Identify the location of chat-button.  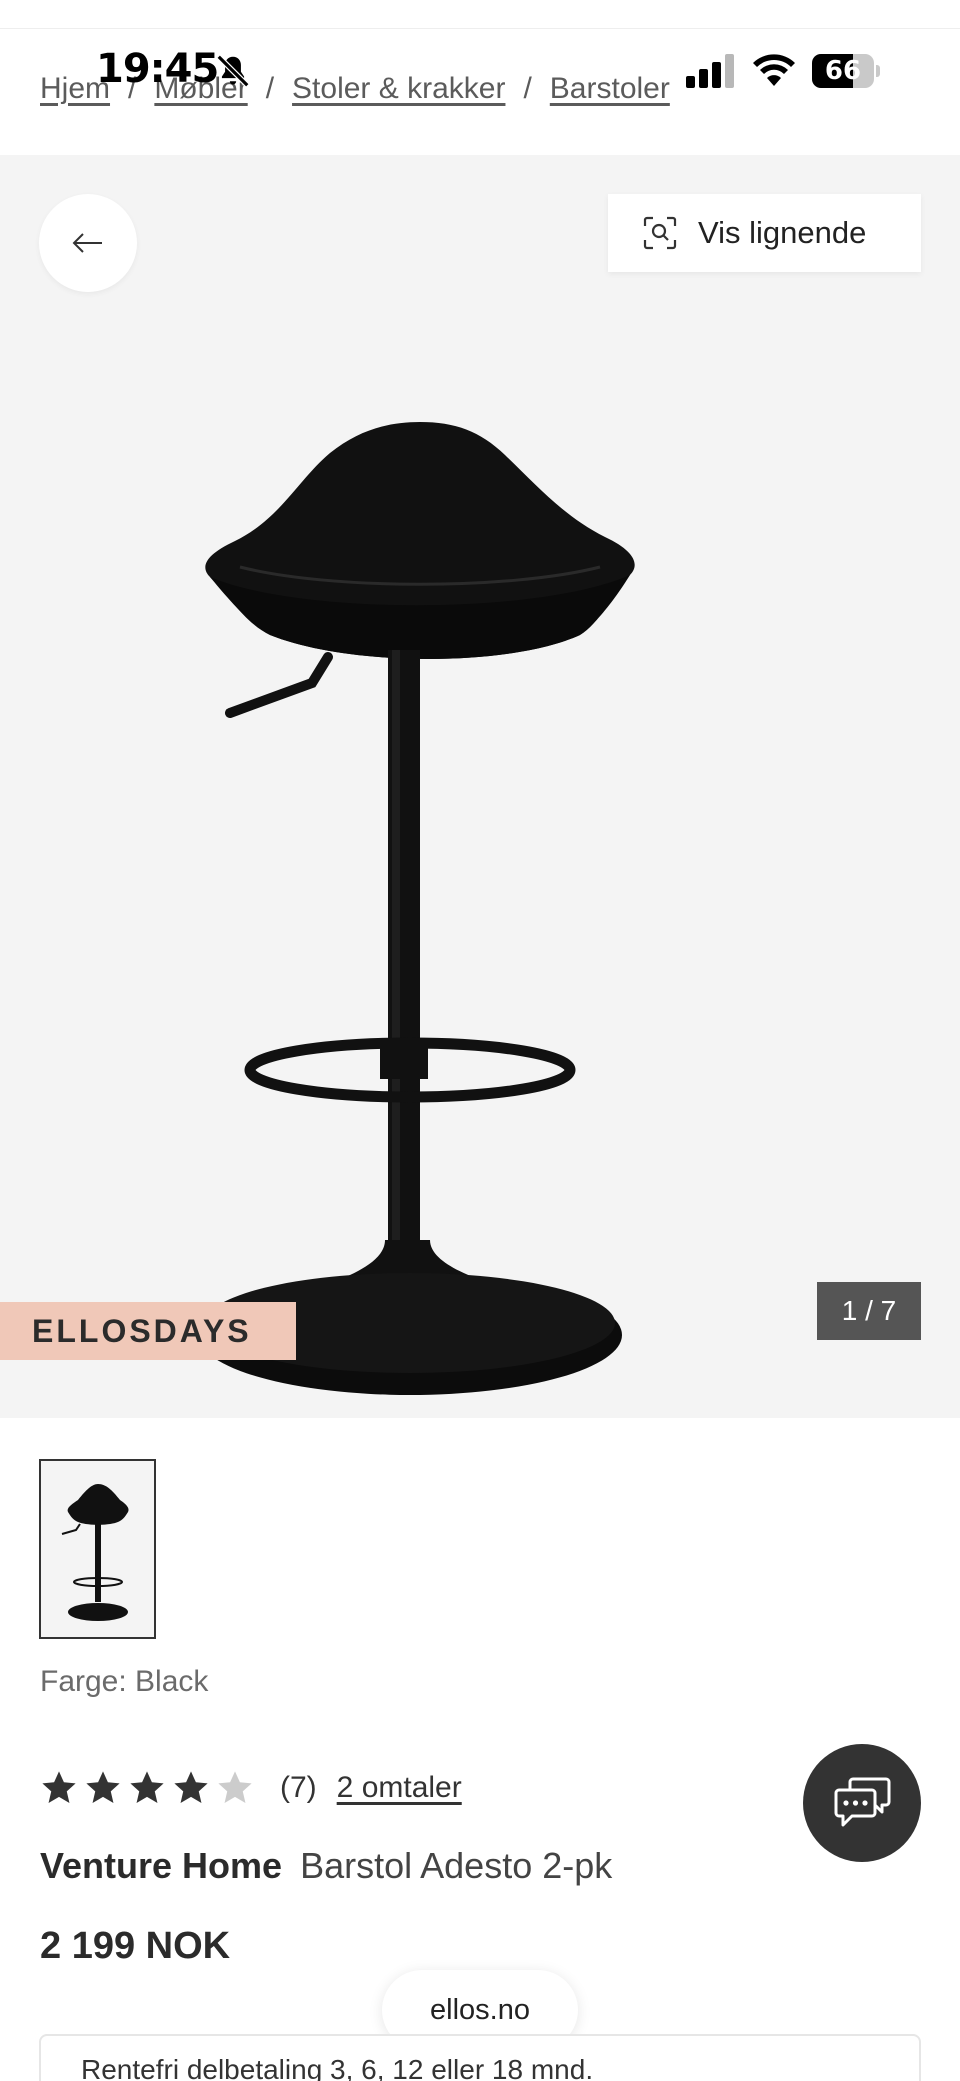
(862, 1803).